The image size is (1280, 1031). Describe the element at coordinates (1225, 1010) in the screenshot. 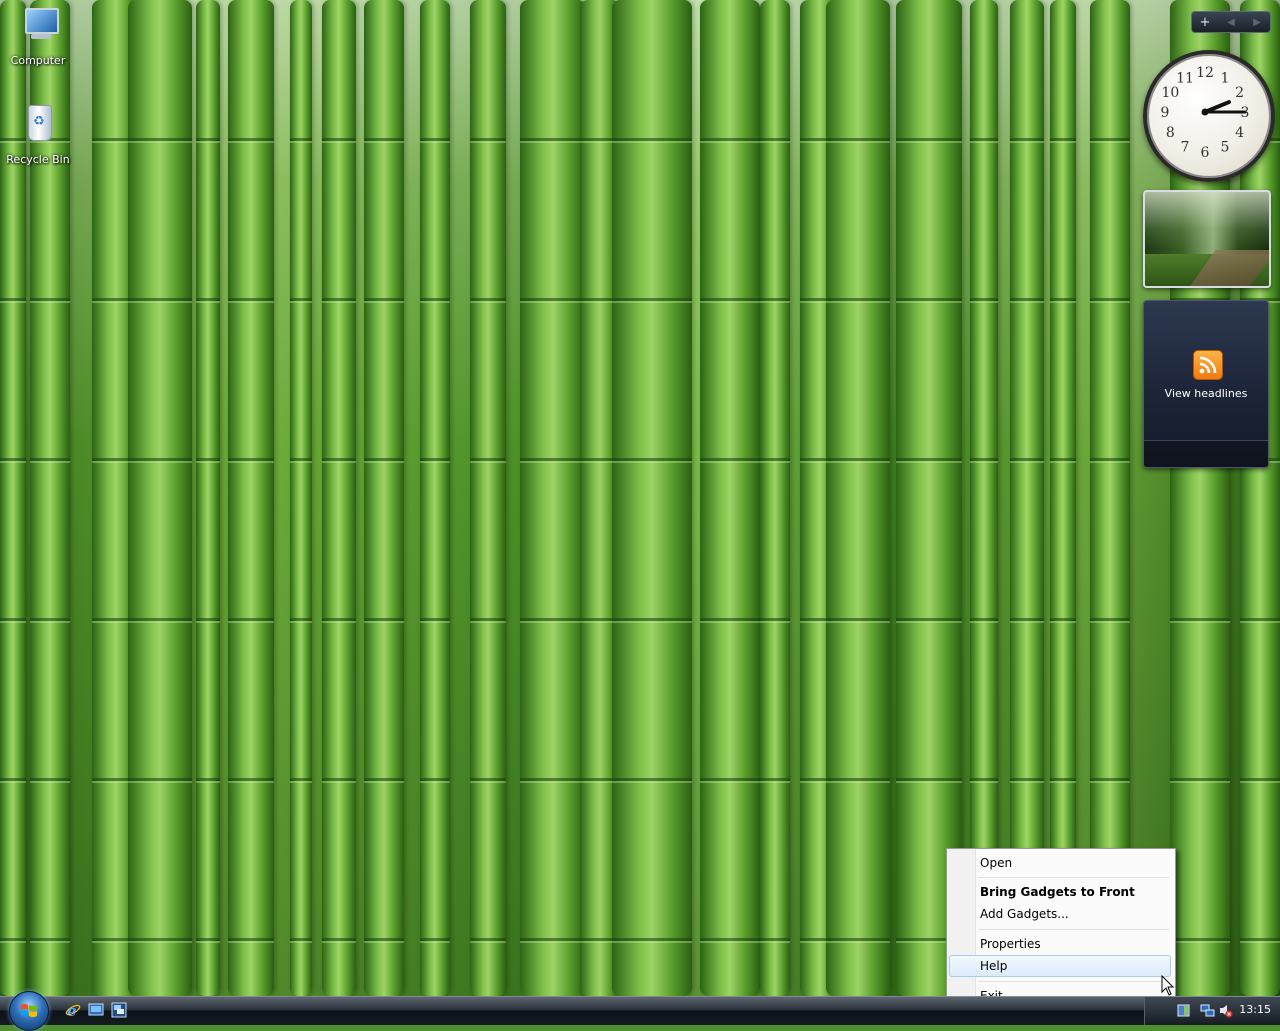

I see `volume-muted-icon` at that location.